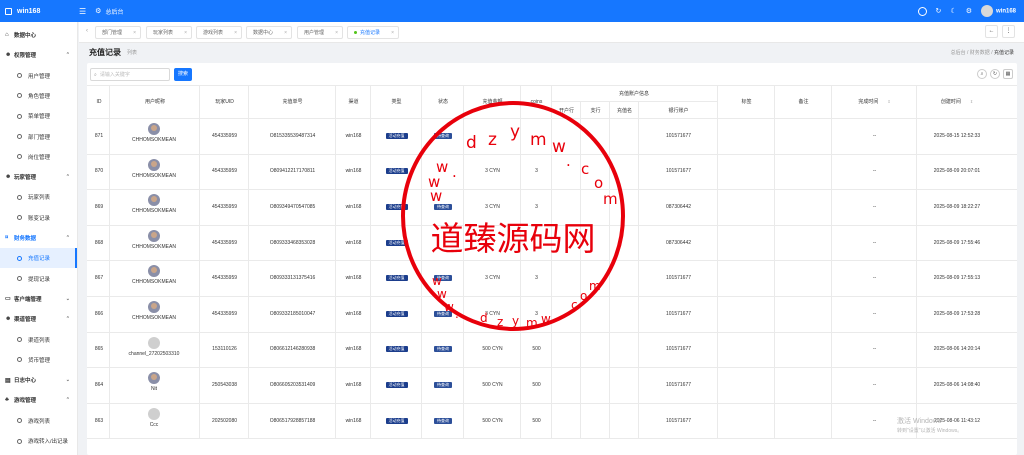  Describe the element at coordinates (118, 32) in the screenshot. I see `tab-item: 部门管理 ×` at that location.